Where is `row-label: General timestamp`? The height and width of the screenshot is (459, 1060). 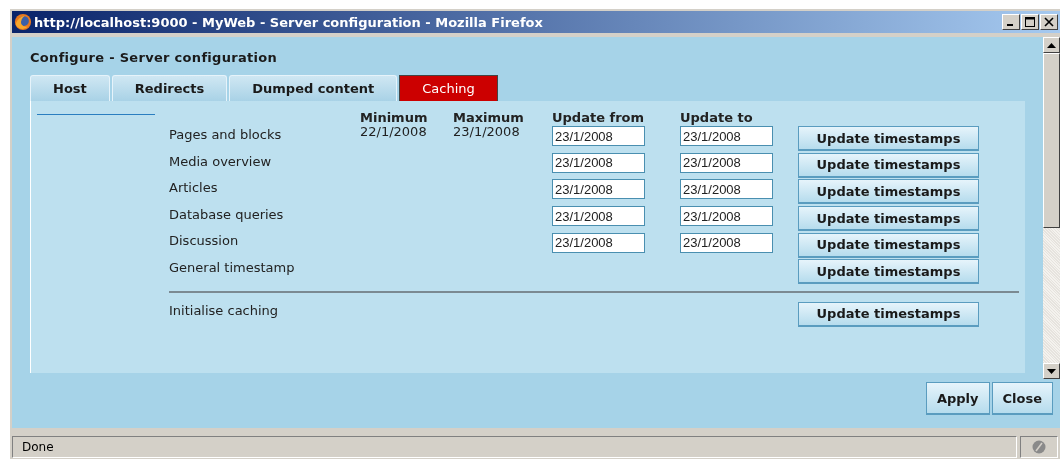 row-label: General timestamp is located at coordinates (232, 267).